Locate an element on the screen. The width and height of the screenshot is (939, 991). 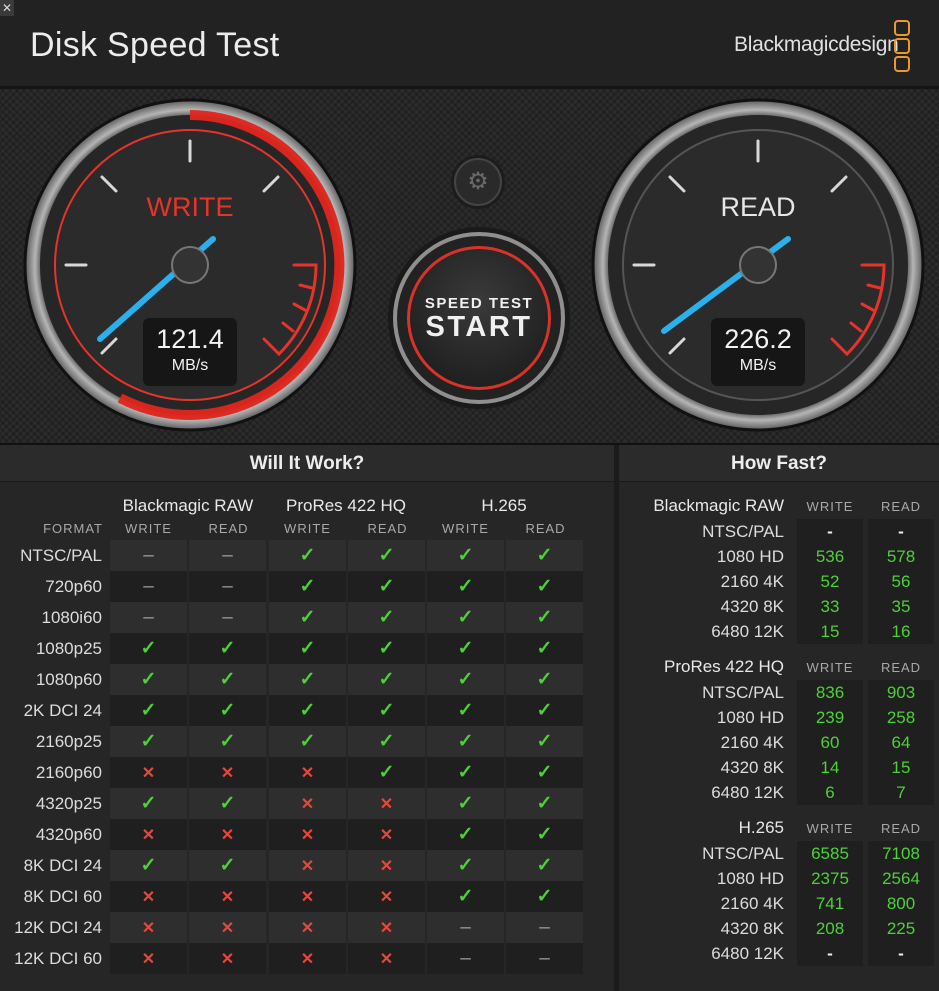
will-it-work-row: 2160p60 ✕ ✕ ✕ ✓ ✓ ✓ is located at coordinates (307, 772).